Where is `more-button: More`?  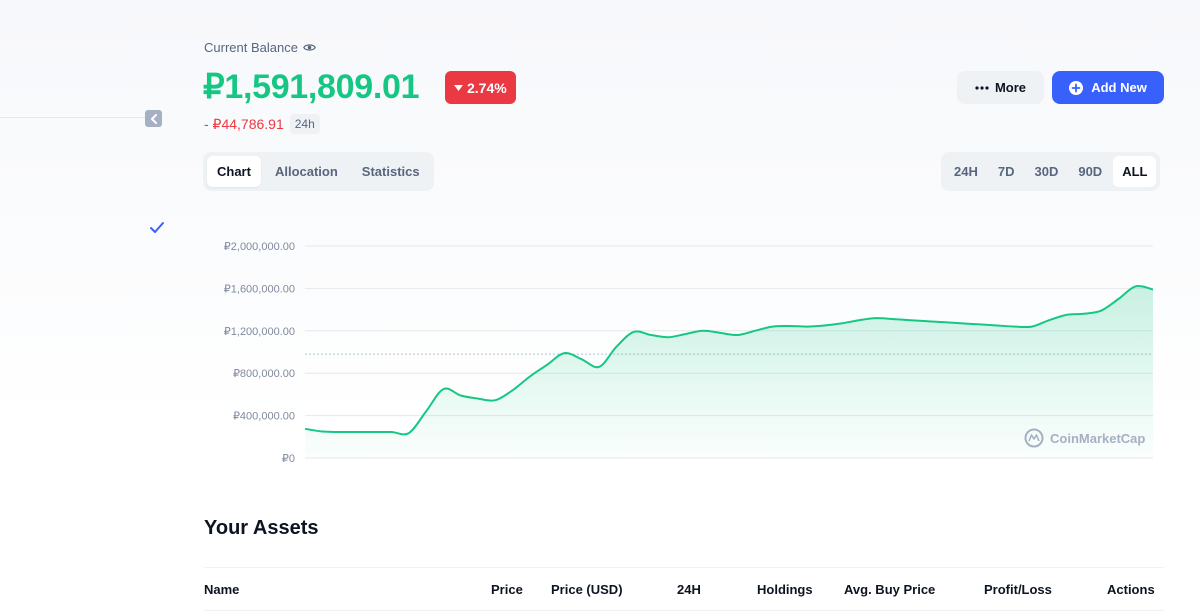
more-button: More is located at coordinates (1000, 87).